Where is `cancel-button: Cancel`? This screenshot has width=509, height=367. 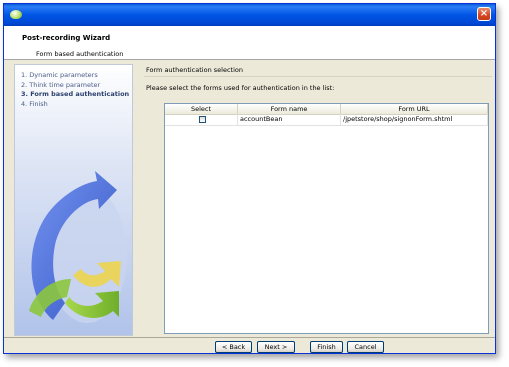 cancel-button: Cancel is located at coordinates (365, 347).